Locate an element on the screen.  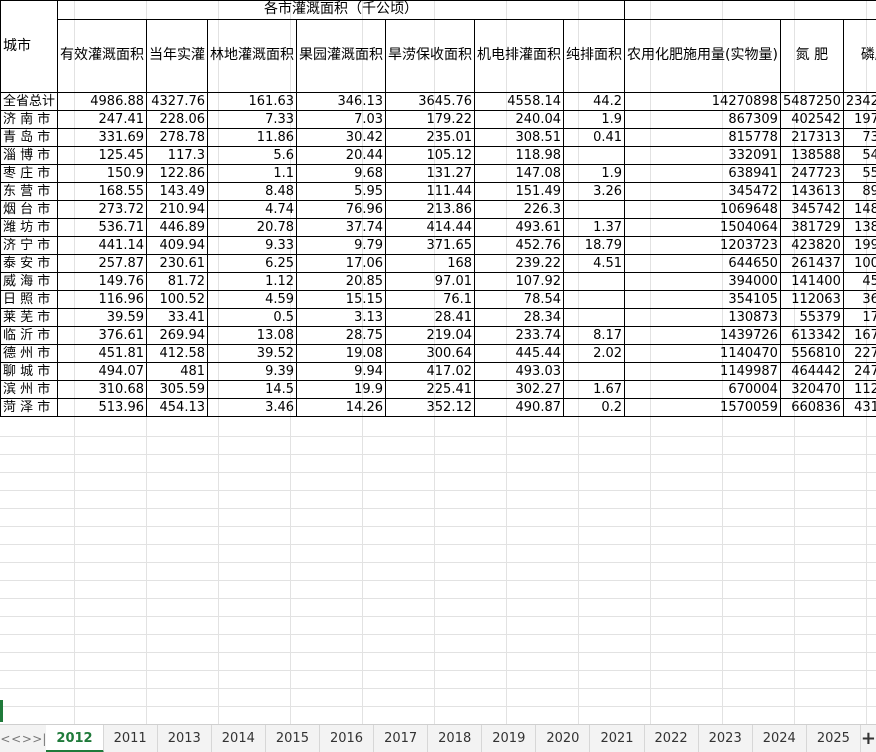
value-cell: 3.46 is located at coordinates (252, 407).